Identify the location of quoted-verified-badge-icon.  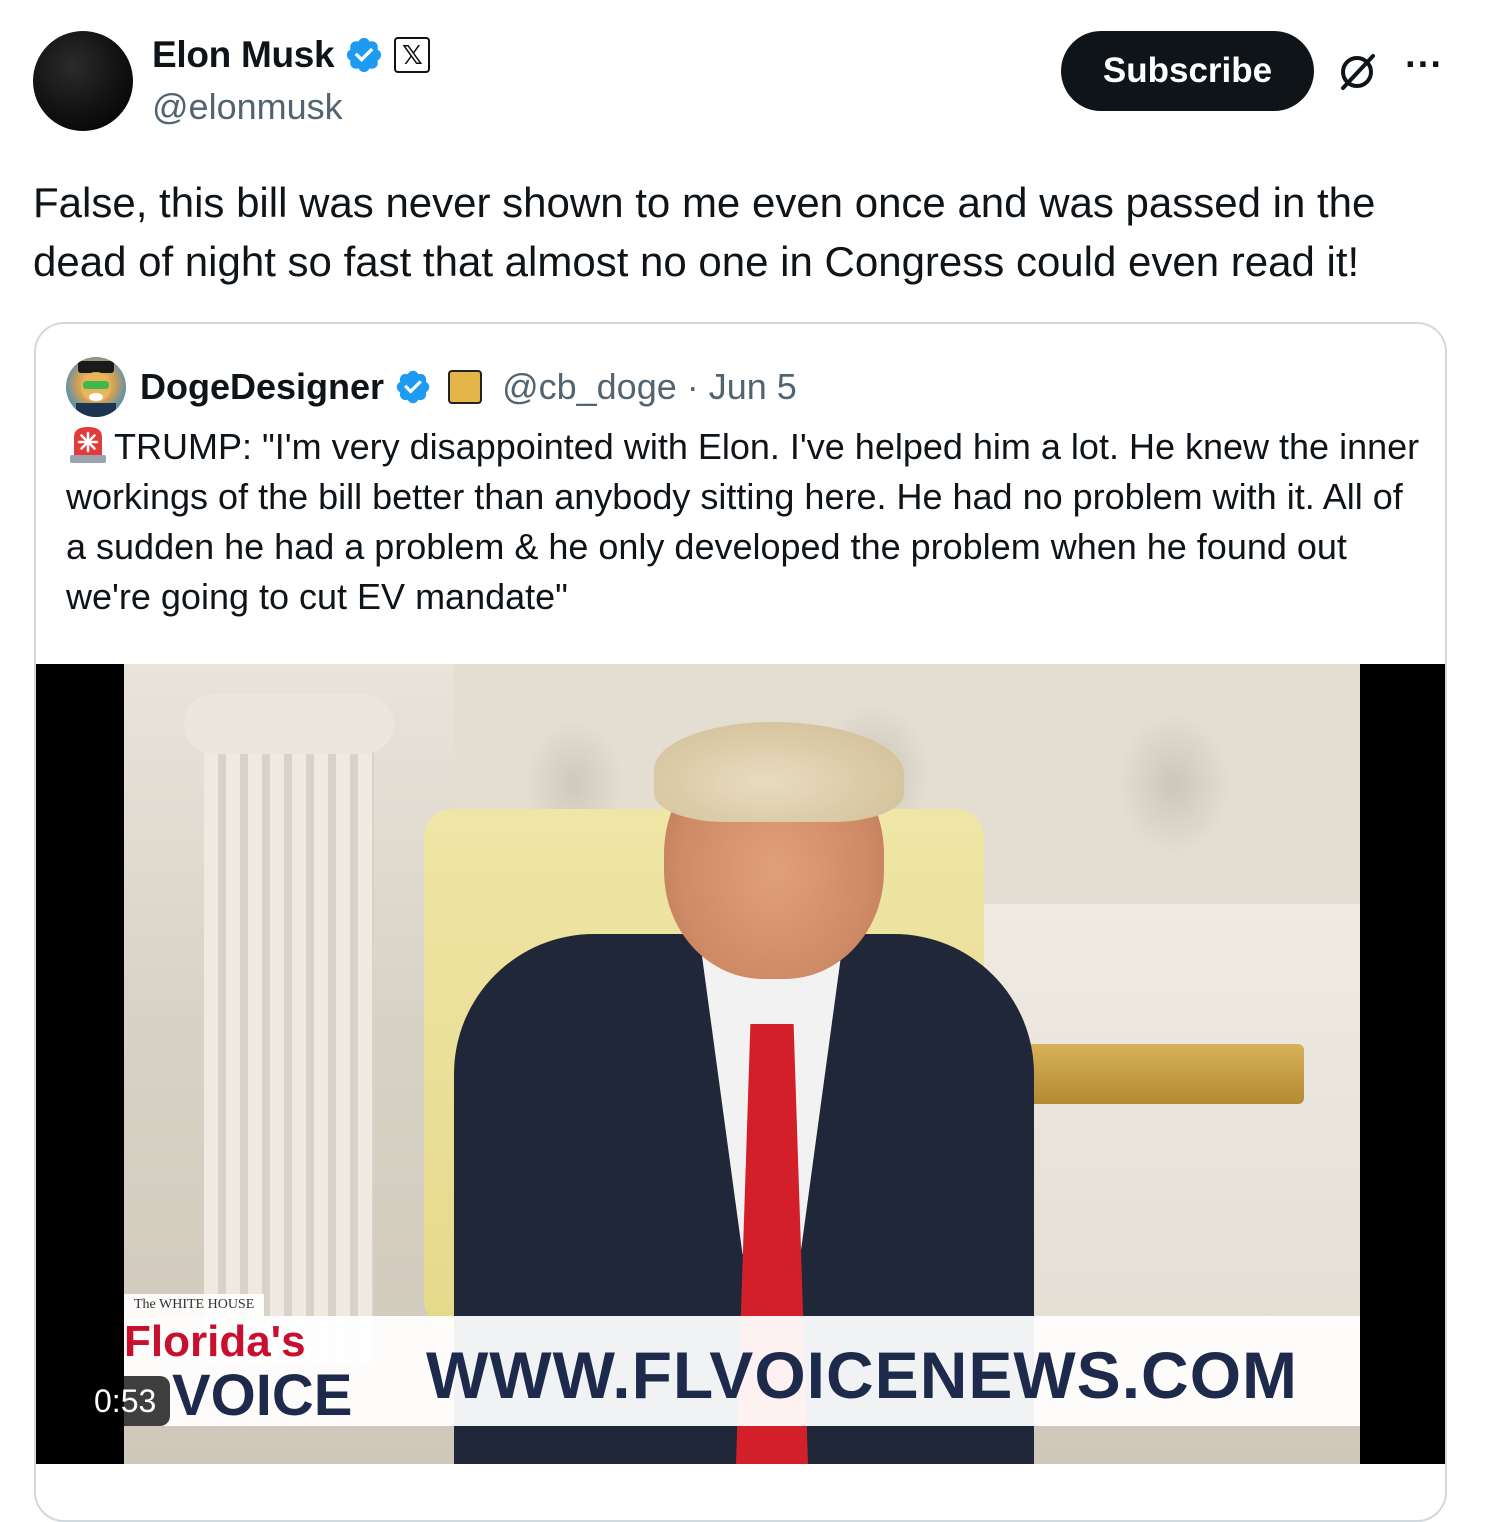
(413, 387).